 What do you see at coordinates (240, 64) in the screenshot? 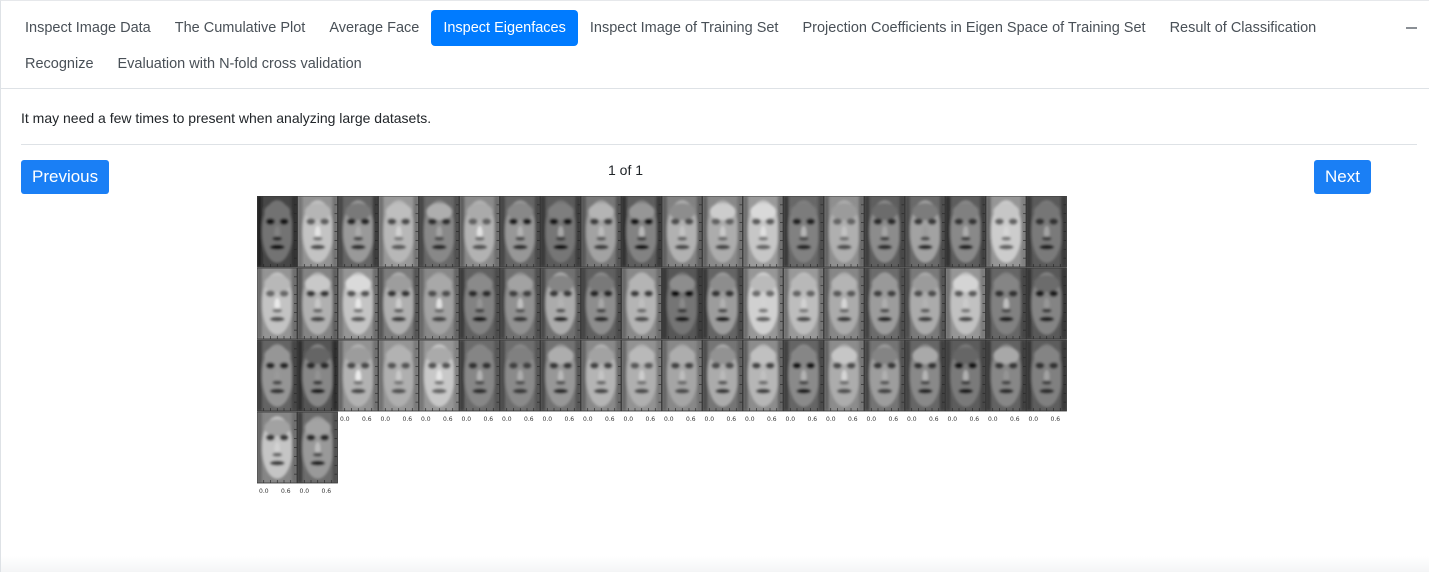
I see `tab-evaluation-with-n-fold-cross-validation: Evaluation with N-fold cross validation` at bounding box center [240, 64].